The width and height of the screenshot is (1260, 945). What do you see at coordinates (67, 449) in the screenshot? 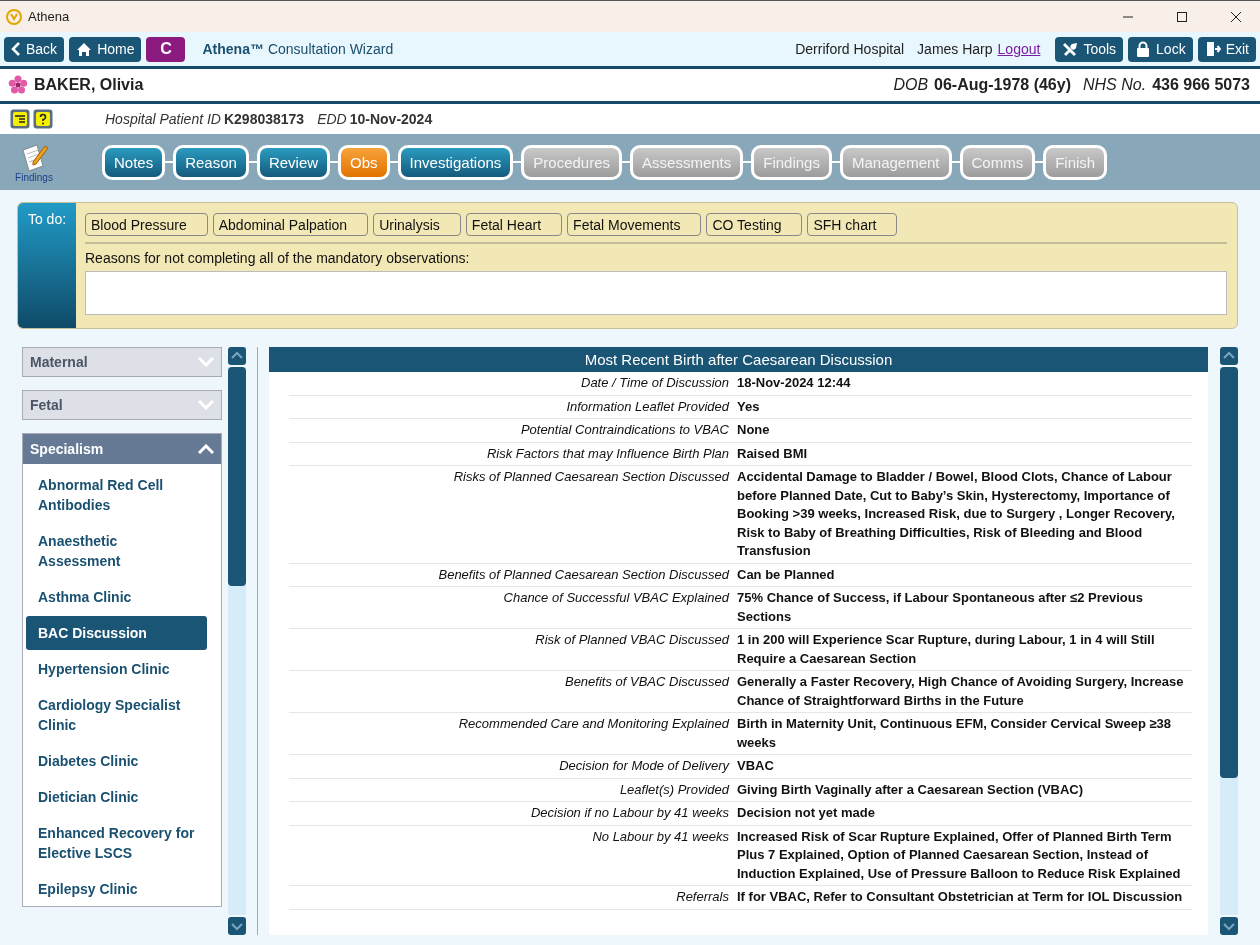
I see `section-label: Specialism` at bounding box center [67, 449].